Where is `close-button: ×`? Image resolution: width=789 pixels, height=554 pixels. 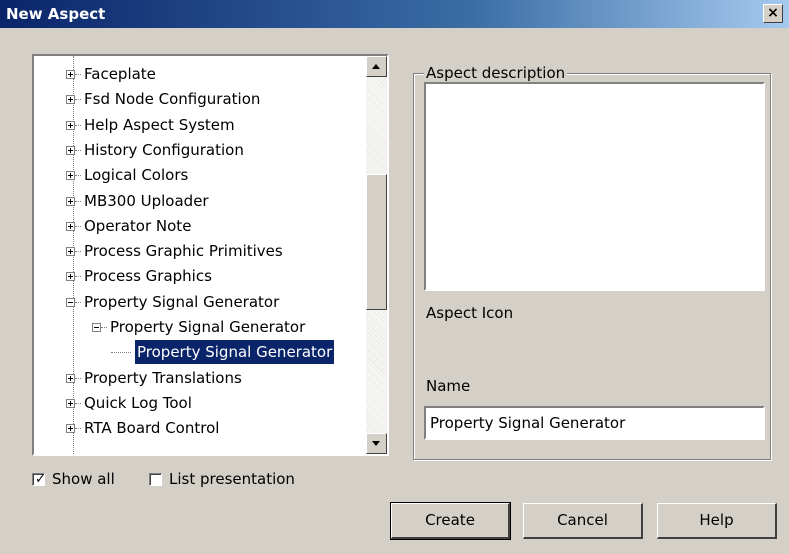 close-button: × is located at coordinates (773, 13).